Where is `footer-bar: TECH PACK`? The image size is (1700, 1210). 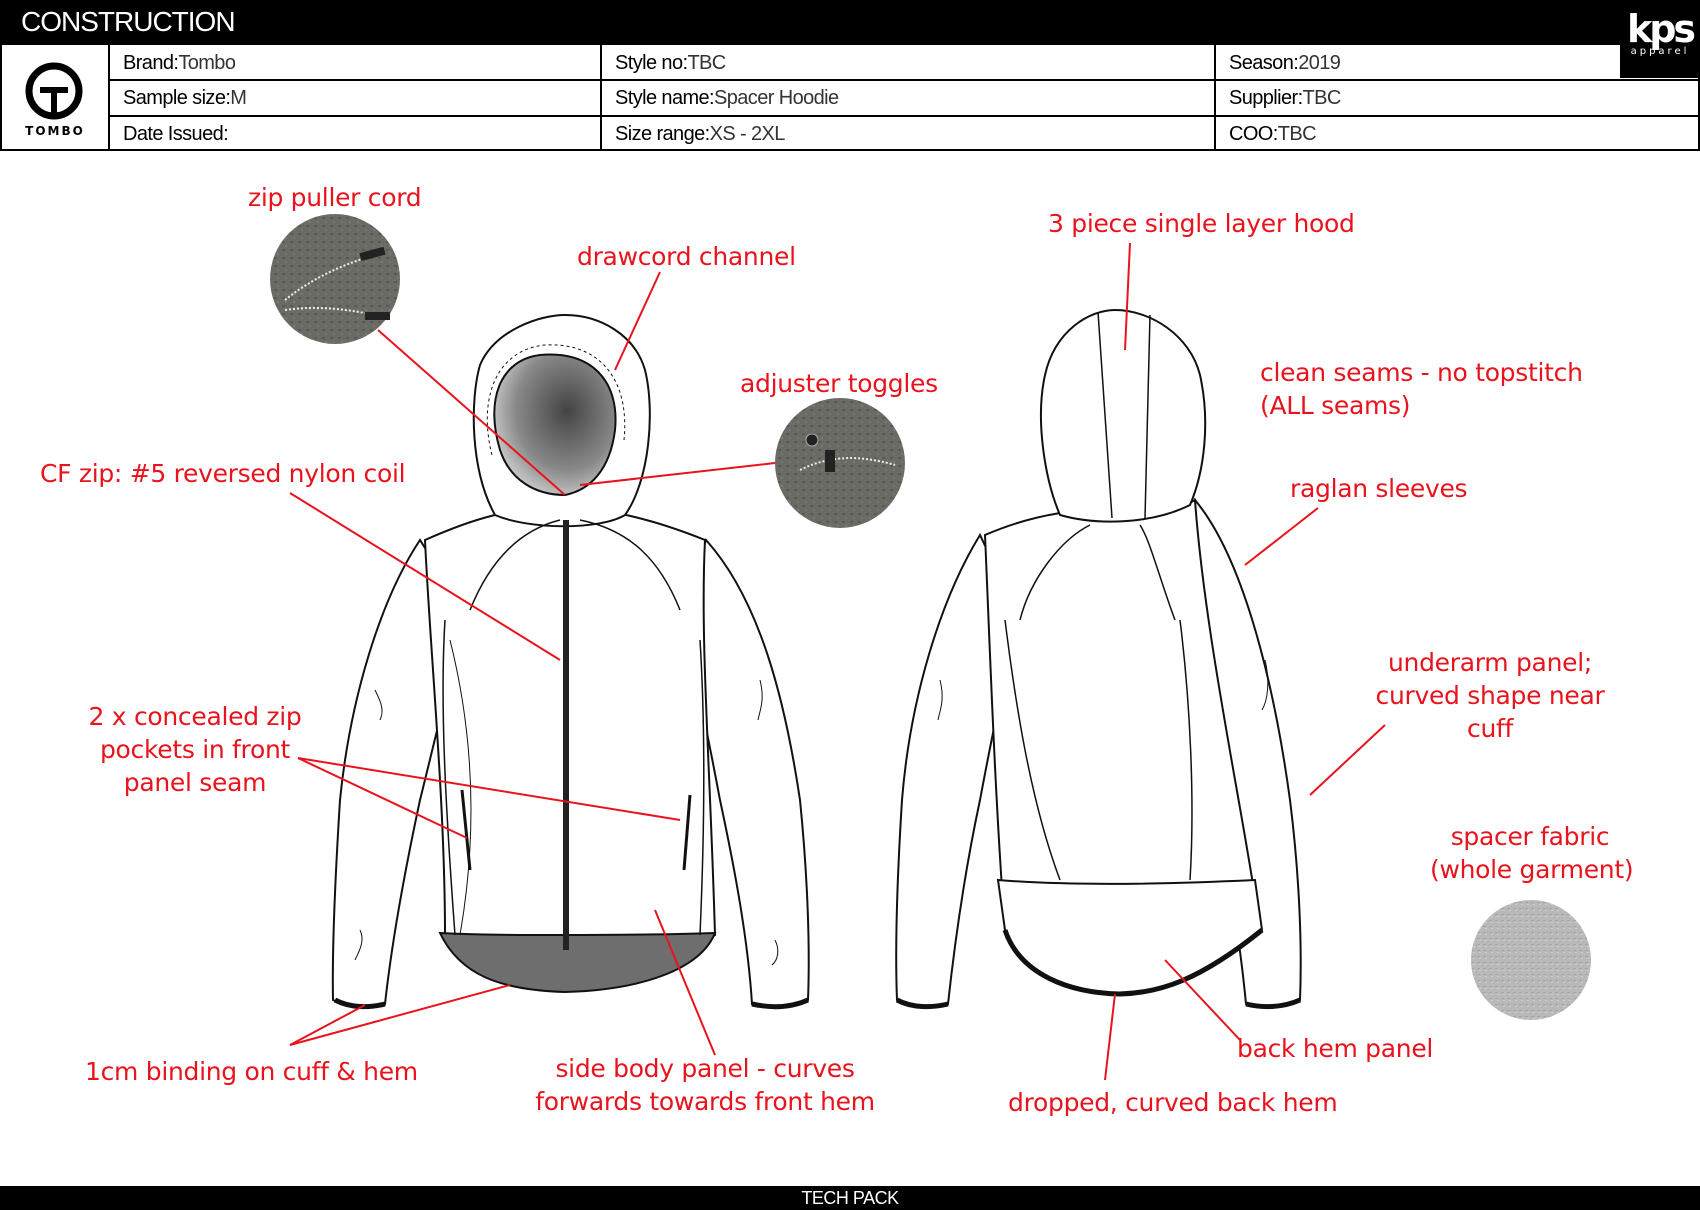 footer-bar: TECH PACK is located at coordinates (850, 1198).